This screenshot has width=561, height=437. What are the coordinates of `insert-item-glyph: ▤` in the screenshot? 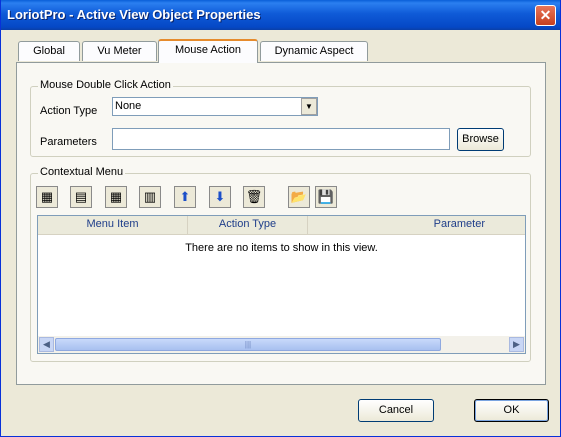 It's located at (81, 196).